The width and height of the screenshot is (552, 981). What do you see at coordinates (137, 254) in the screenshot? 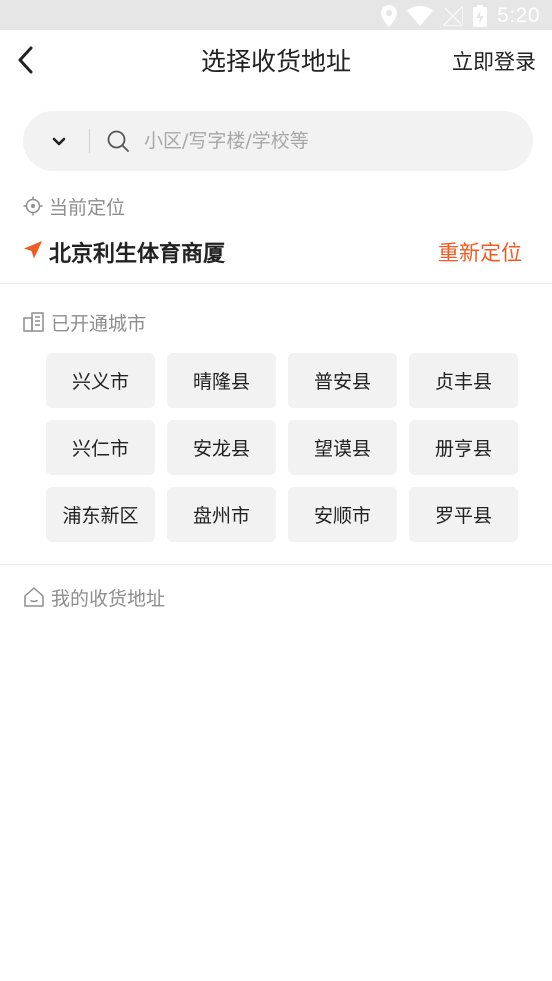
I see `current-location-address: 北京利生体育商厦` at bounding box center [137, 254].